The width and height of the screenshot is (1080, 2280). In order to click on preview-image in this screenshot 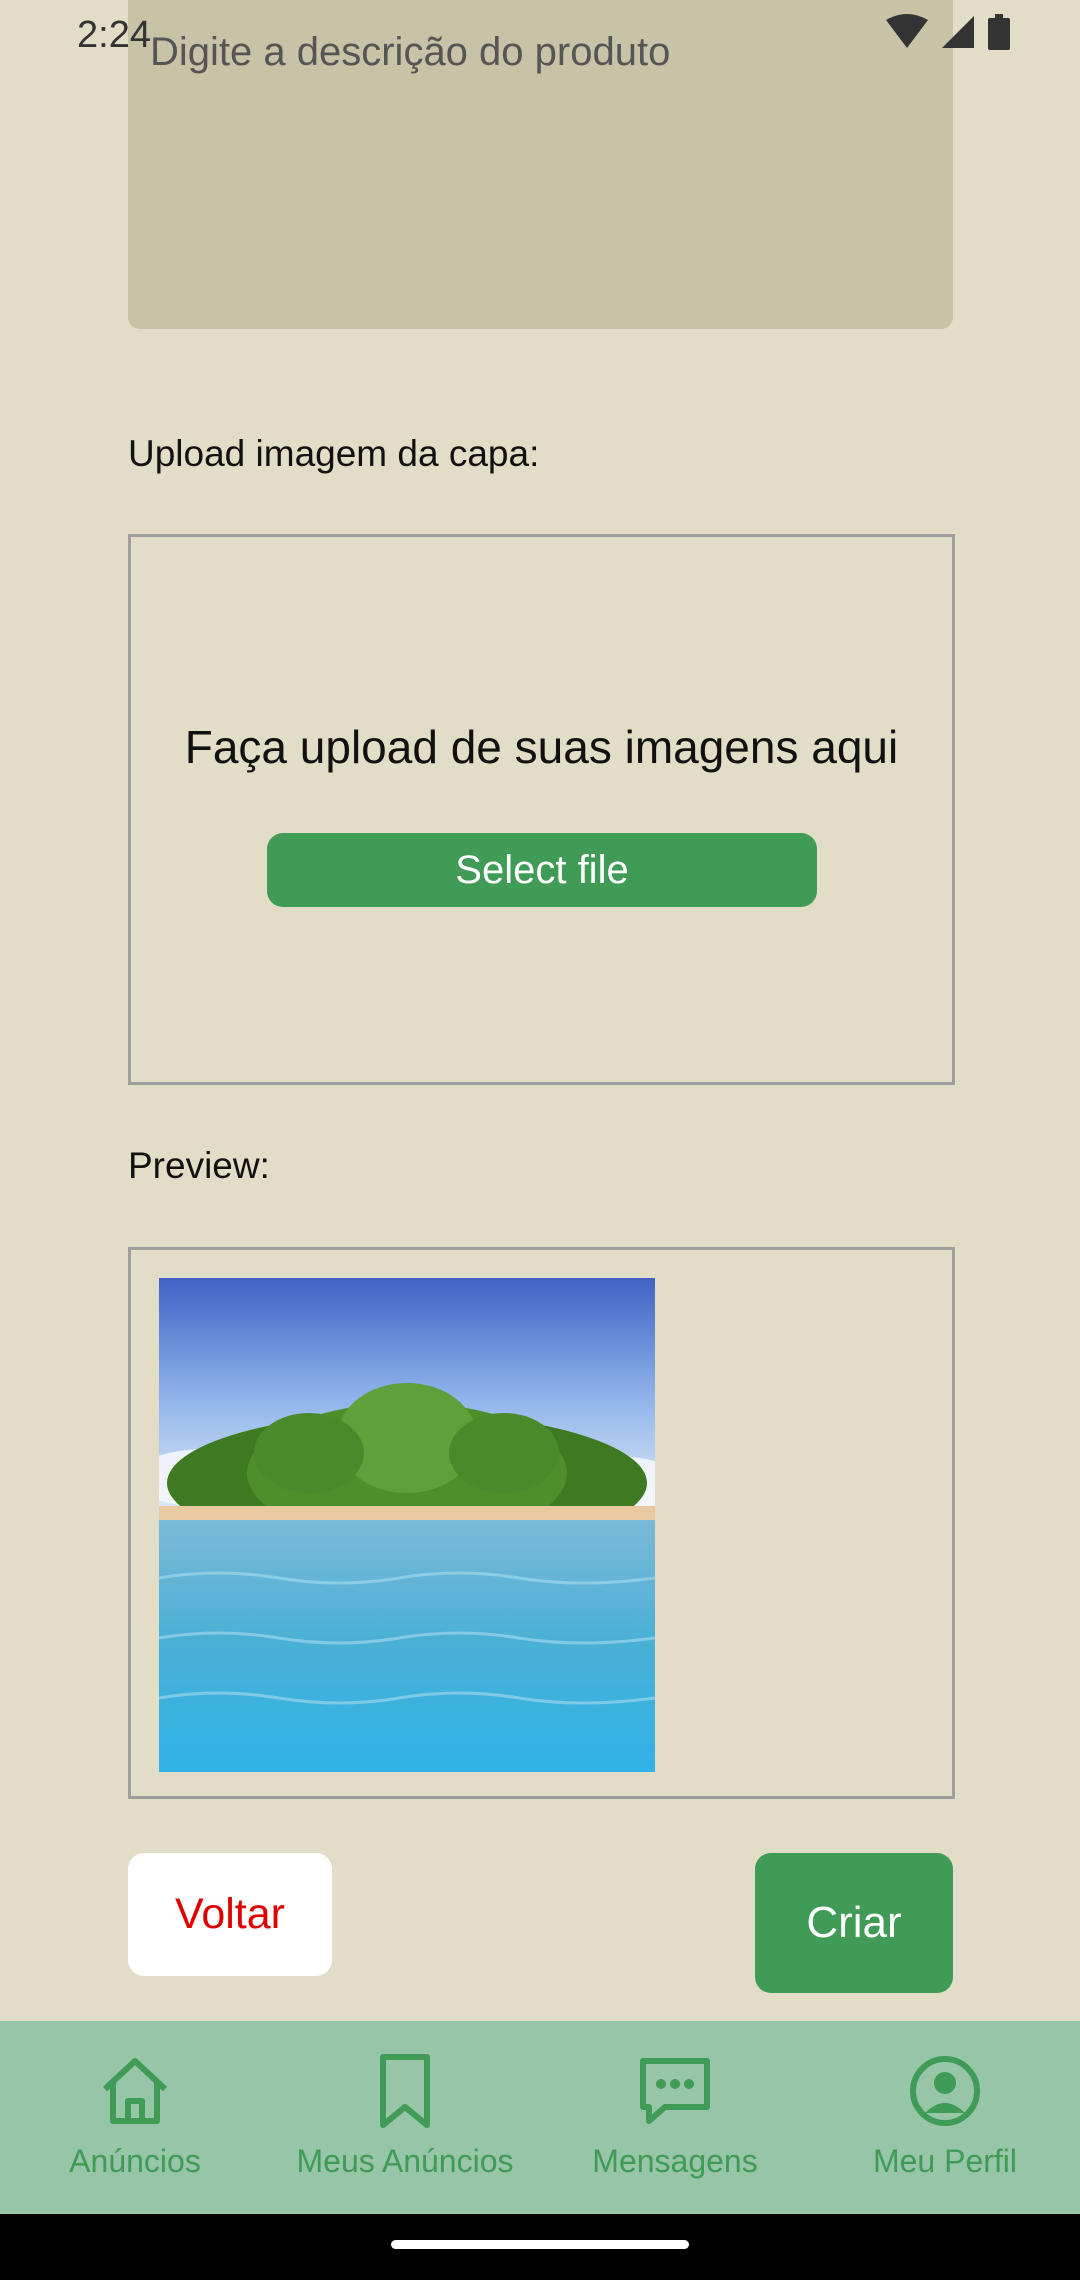, I will do `click(407, 1525)`.